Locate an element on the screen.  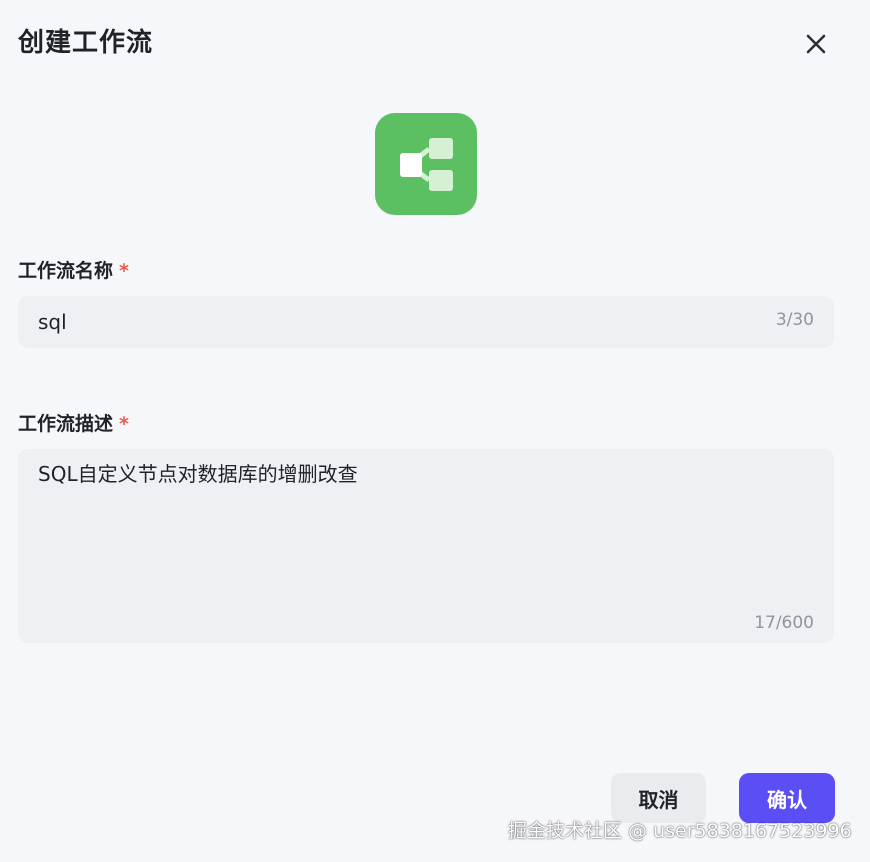
workflow-name-input is located at coordinates (388, 322).